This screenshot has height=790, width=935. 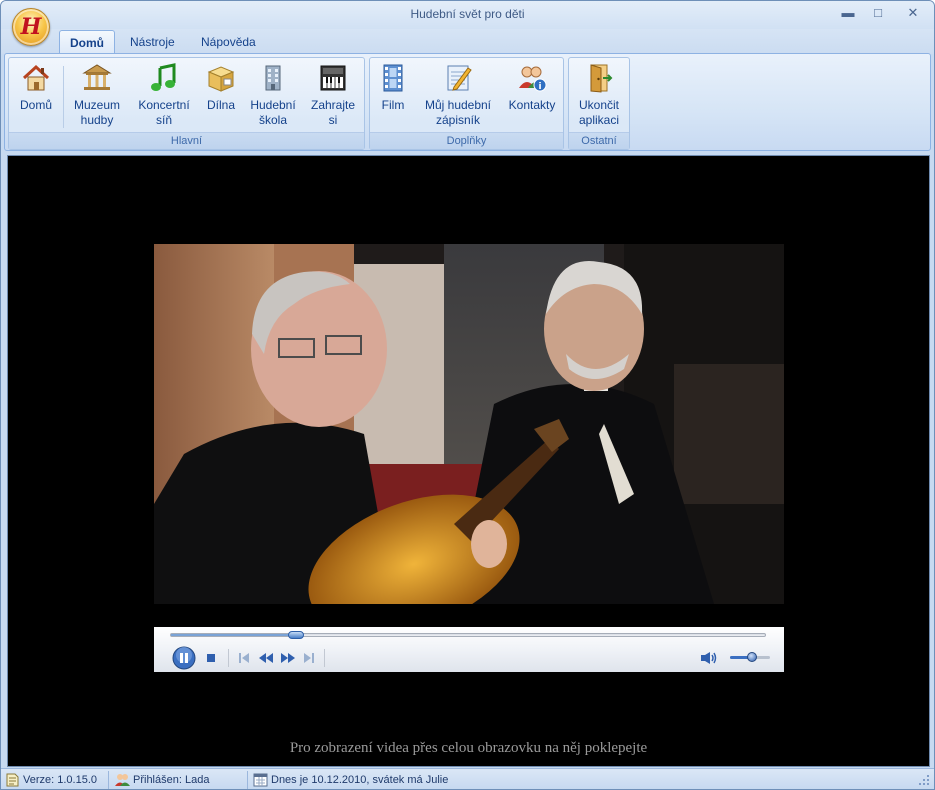 I want to click on user-icon, so click(x=122, y=780).